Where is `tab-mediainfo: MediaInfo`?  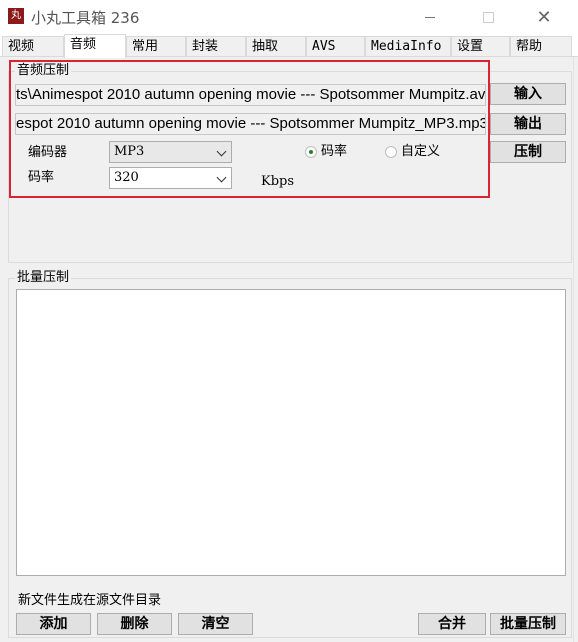 tab-mediainfo: MediaInfo is located at coordinates (408, 46).